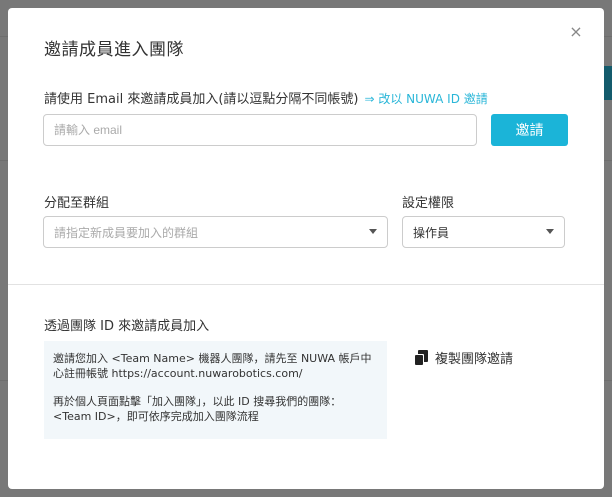 The width and height of the screenshot is (612, 497). I want to click on group-select-placeholder: 請指定新成員要加入的群組, so click(126, 232).